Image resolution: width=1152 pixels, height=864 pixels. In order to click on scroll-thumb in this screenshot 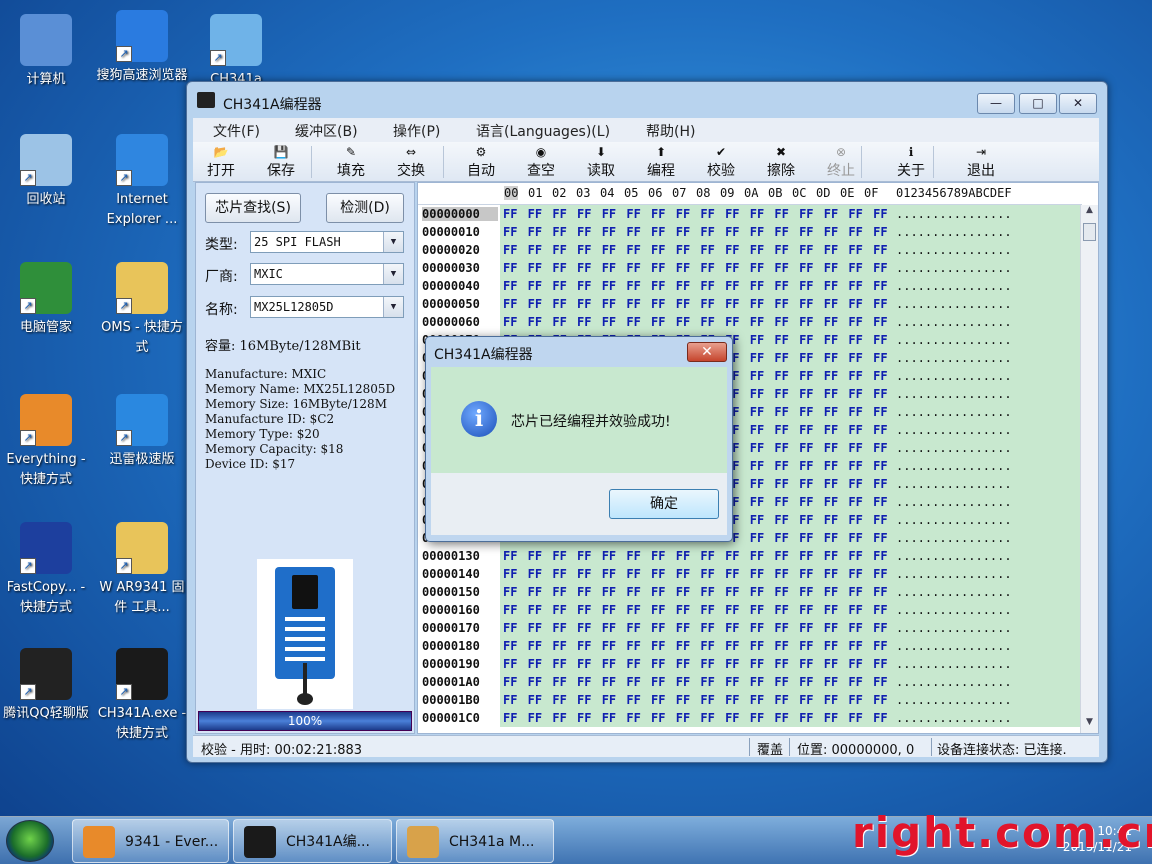, I will do `click(1089, 232)`.